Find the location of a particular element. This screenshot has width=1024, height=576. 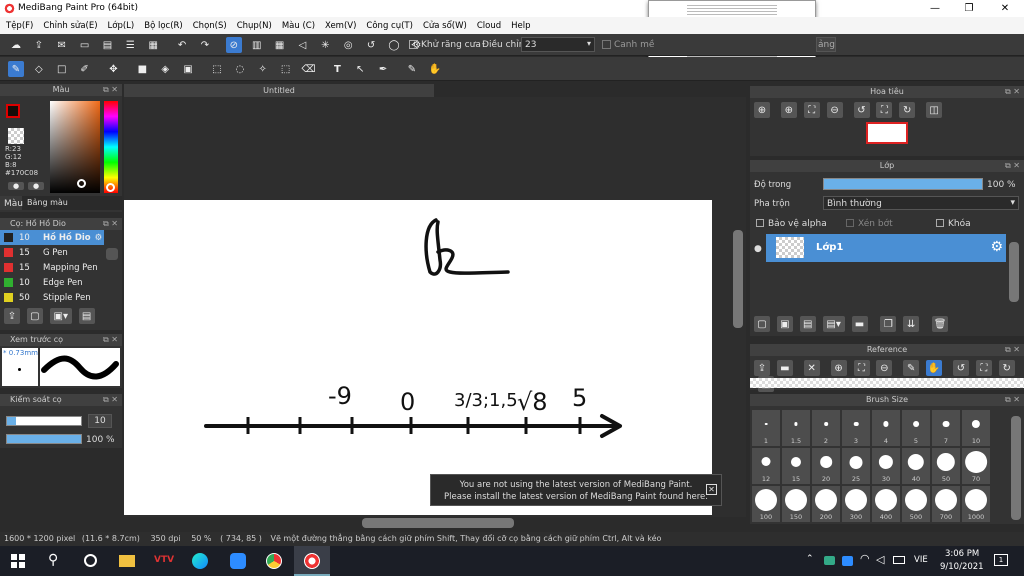

page-icon: ▤ is located at coordinates (108, 45).